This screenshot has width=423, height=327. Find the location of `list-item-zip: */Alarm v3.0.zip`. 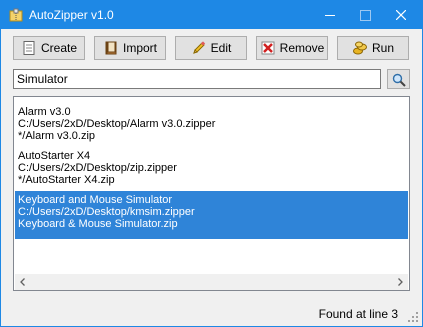

list-item-zip: */Alarm v3.0.zip is located at coordinates (57, 136).